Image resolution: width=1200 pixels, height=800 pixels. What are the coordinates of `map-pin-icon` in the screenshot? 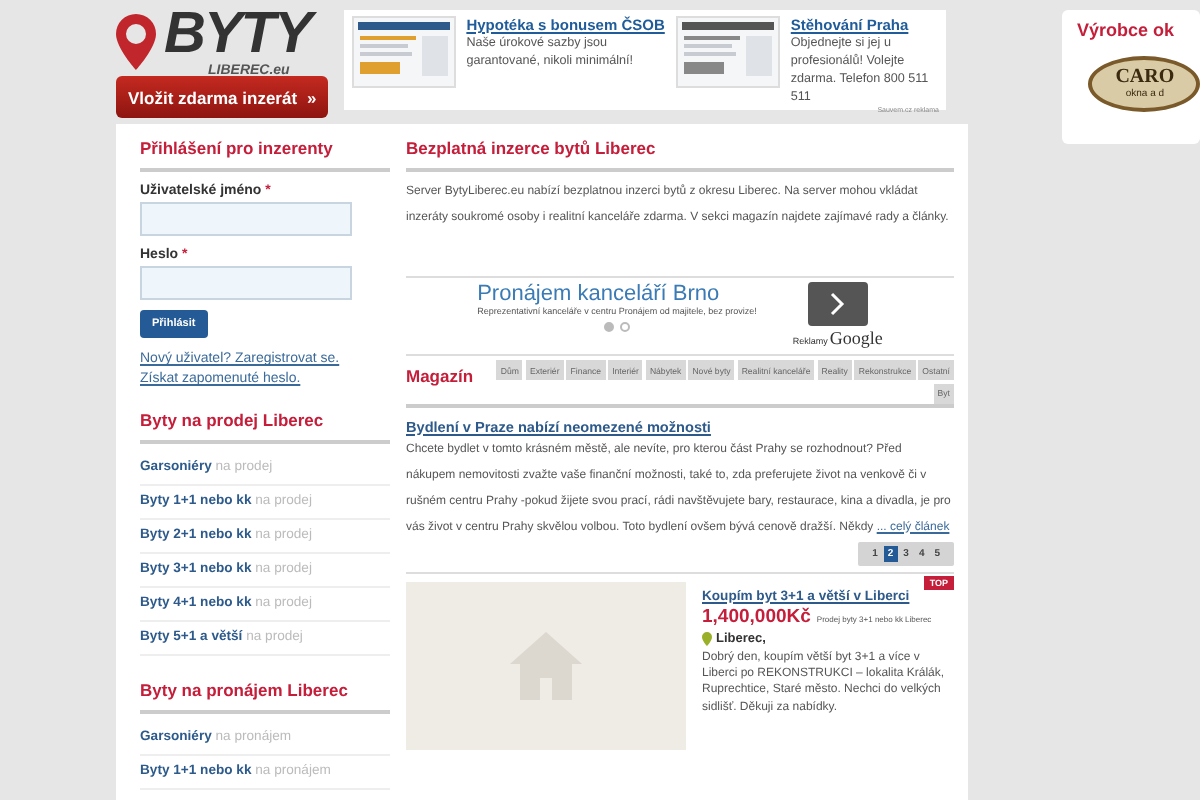 It's located at (136, 41).